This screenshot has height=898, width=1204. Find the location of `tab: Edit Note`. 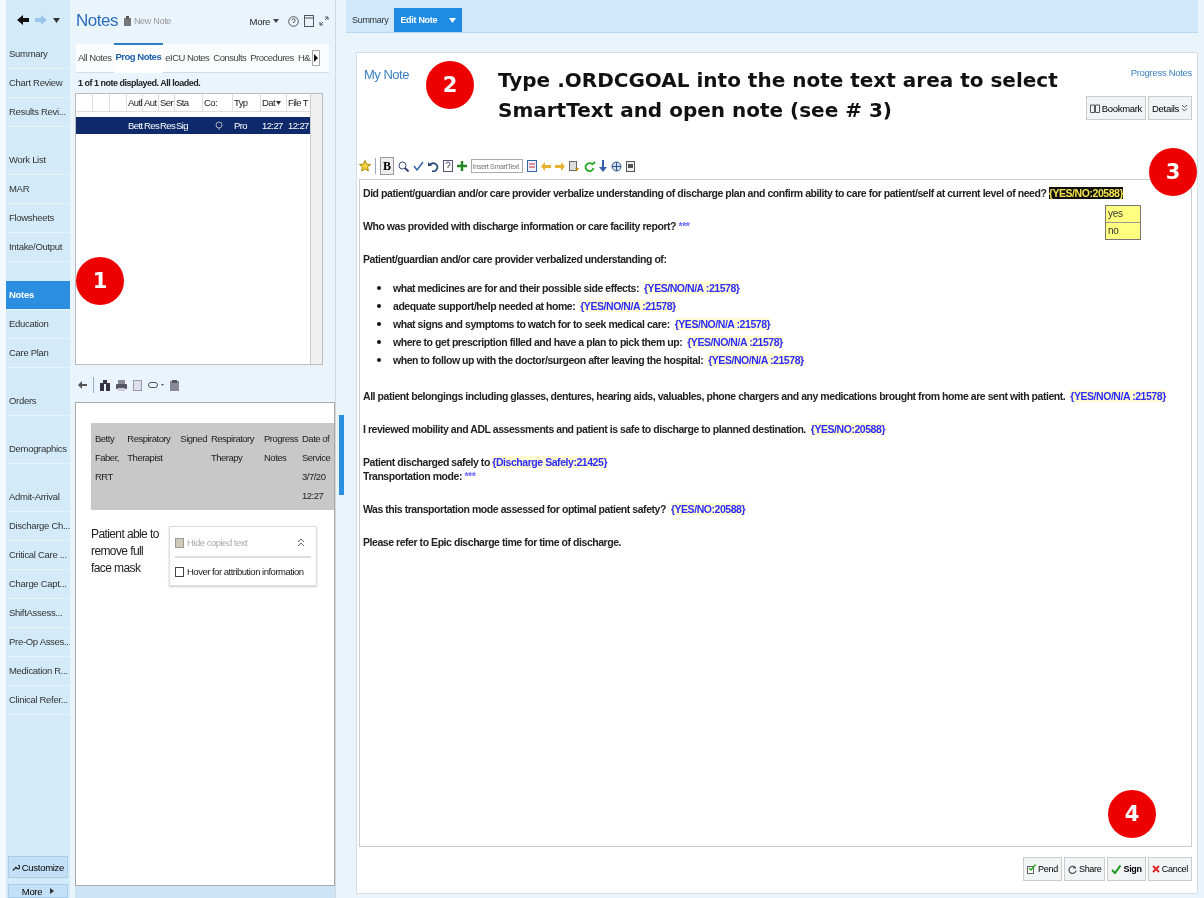

tab: Edit Note is located at coordinates (428, 20).